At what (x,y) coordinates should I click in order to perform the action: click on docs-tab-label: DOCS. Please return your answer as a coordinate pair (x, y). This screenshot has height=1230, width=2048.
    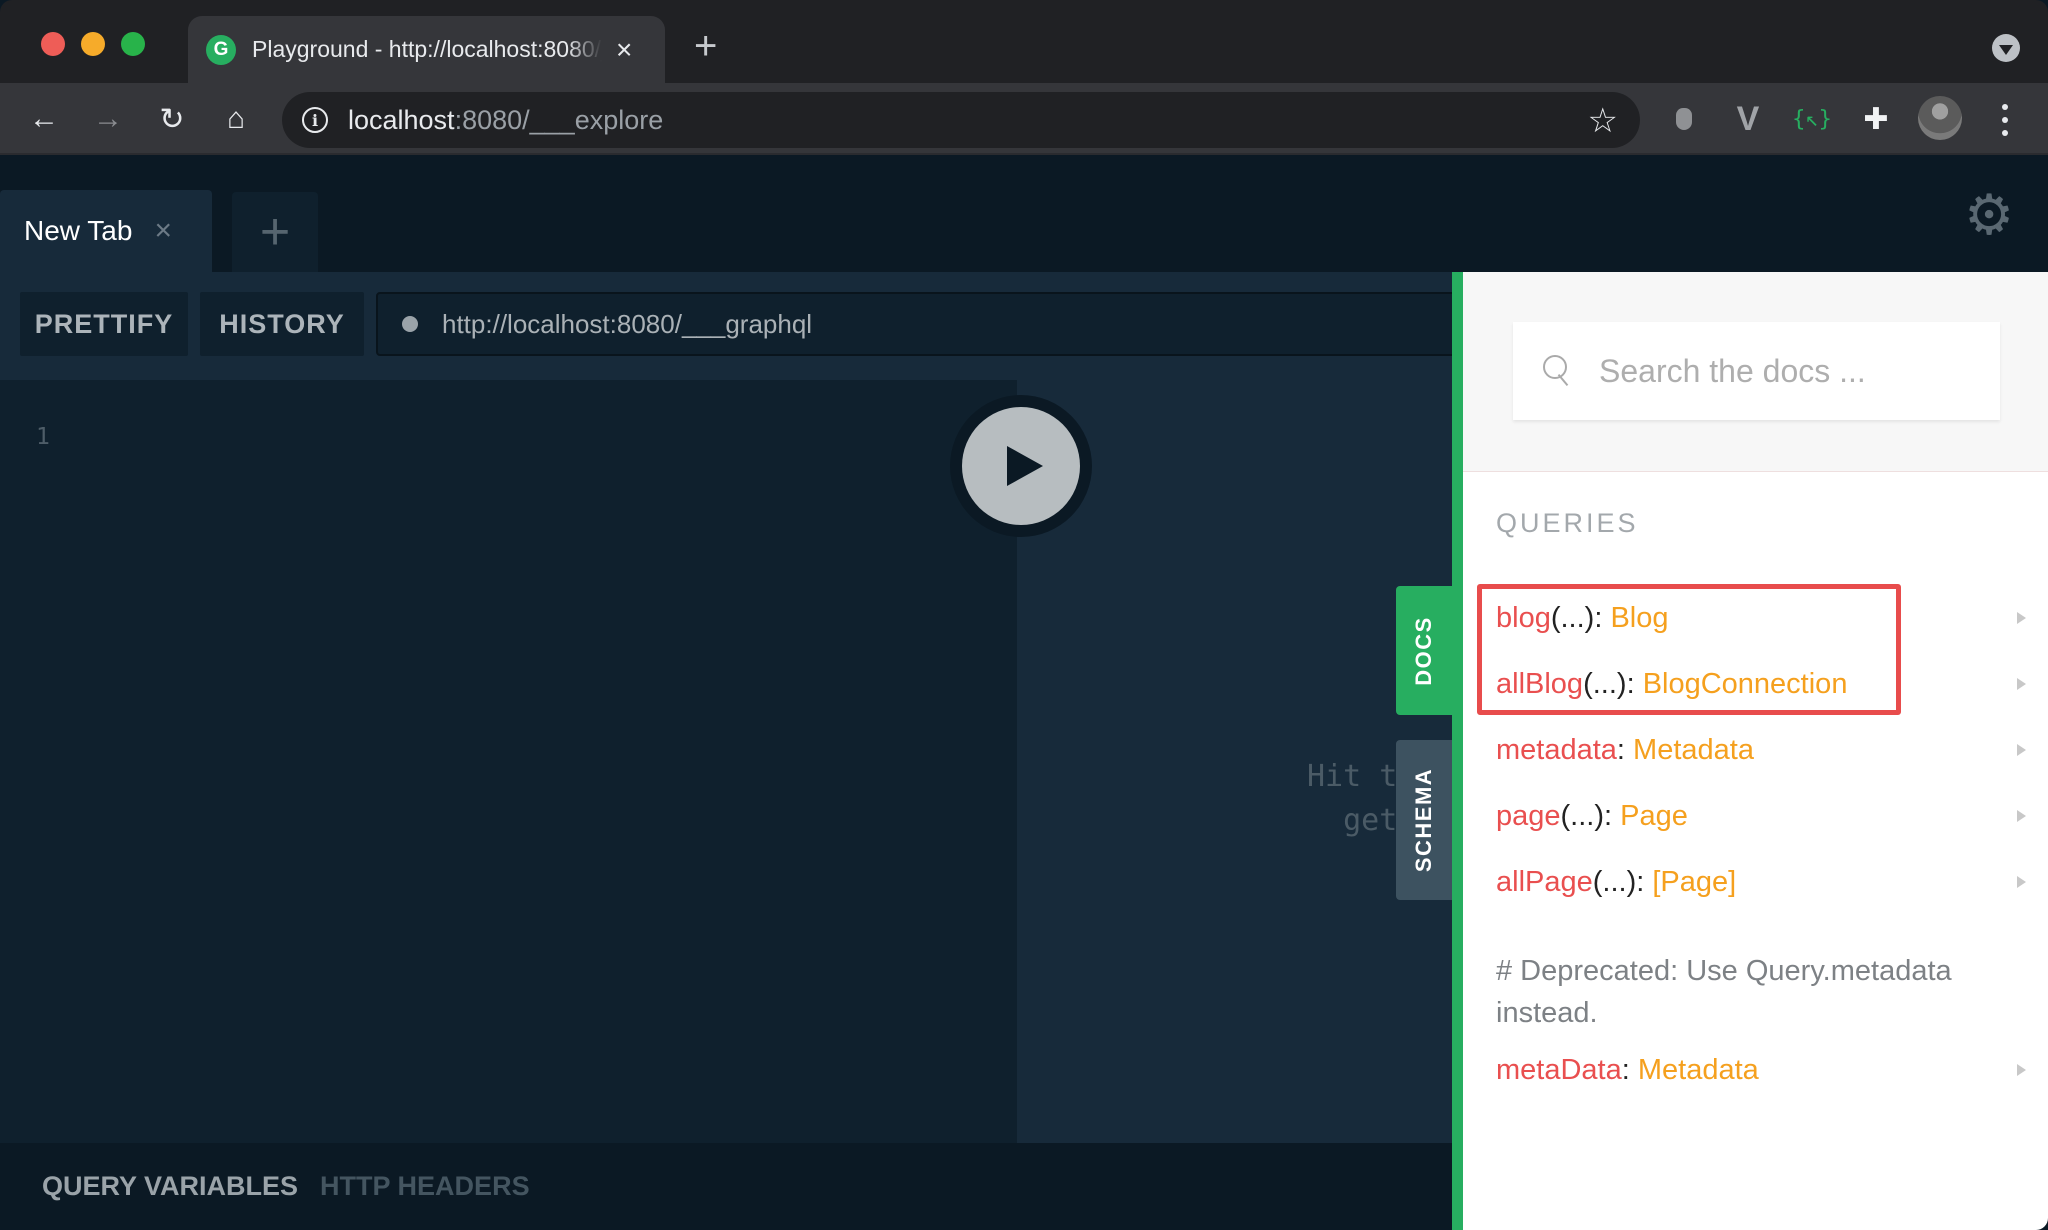
    Looking at the image, I should click on (1423, 650).